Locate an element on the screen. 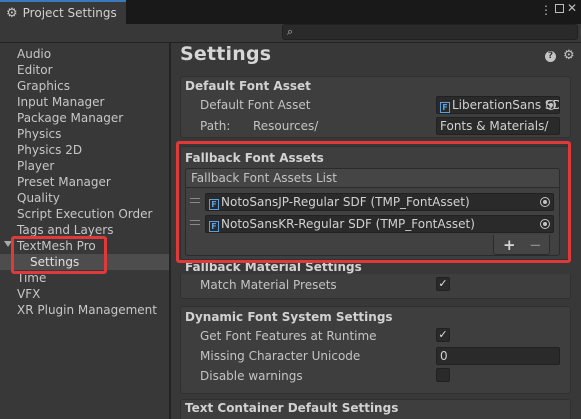  default-font-asset-value: LiberationSans SDF is located at coordinates (506, 105).